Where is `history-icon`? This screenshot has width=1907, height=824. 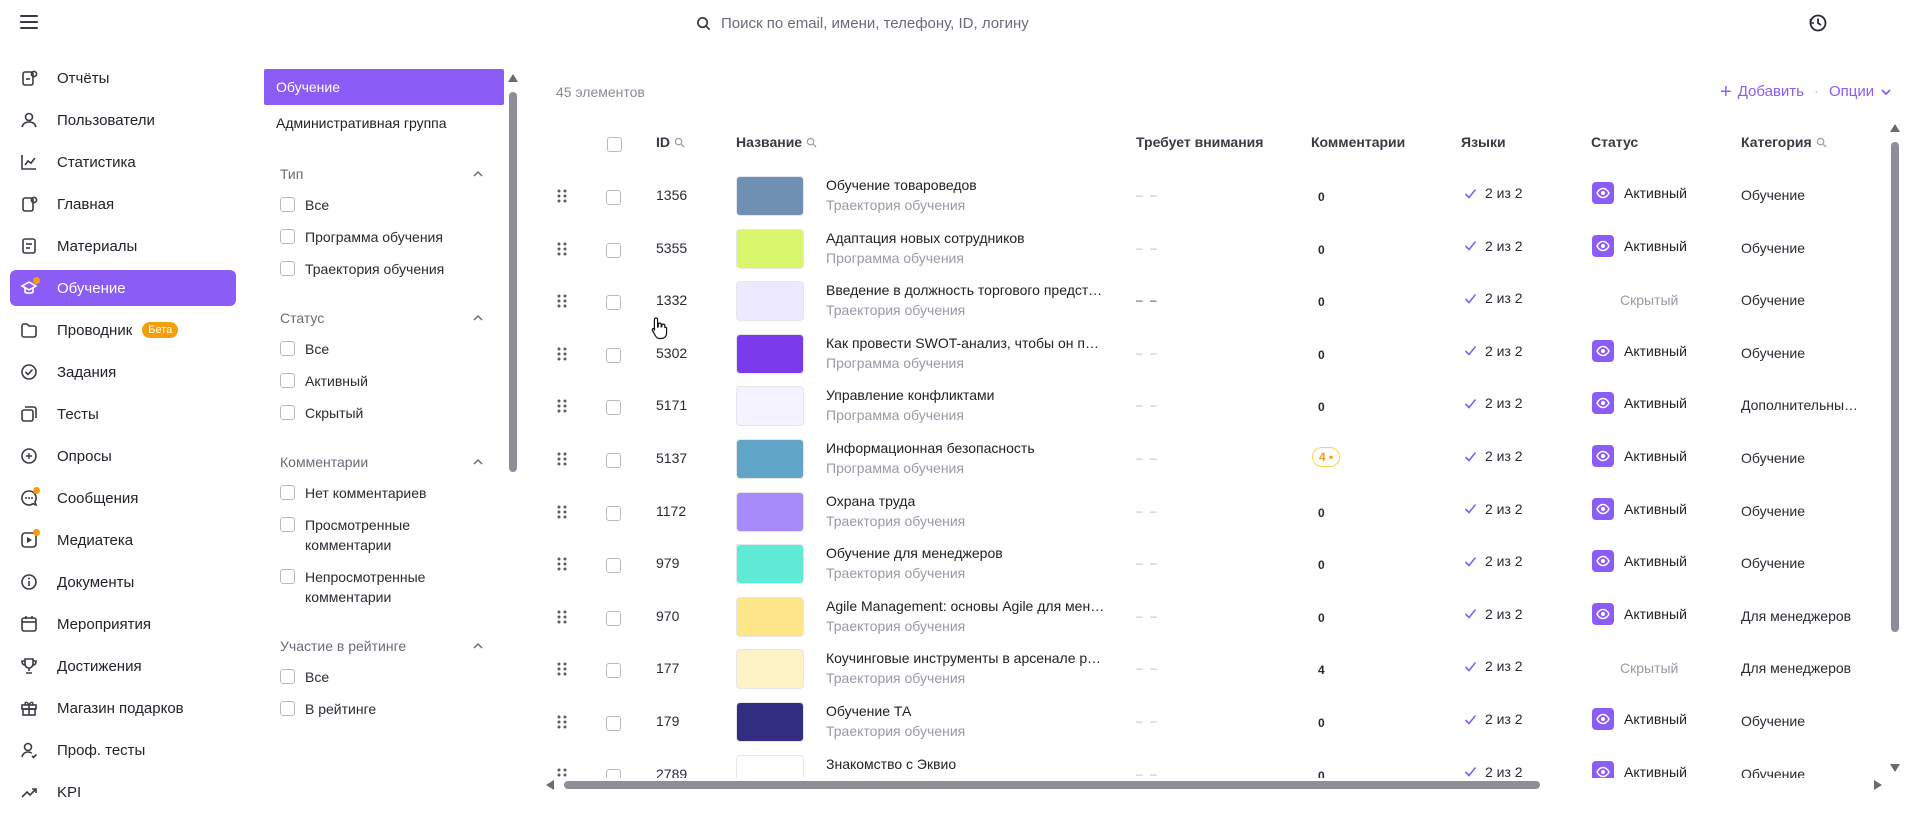 history-icon is located at coordinates (1818, 23).